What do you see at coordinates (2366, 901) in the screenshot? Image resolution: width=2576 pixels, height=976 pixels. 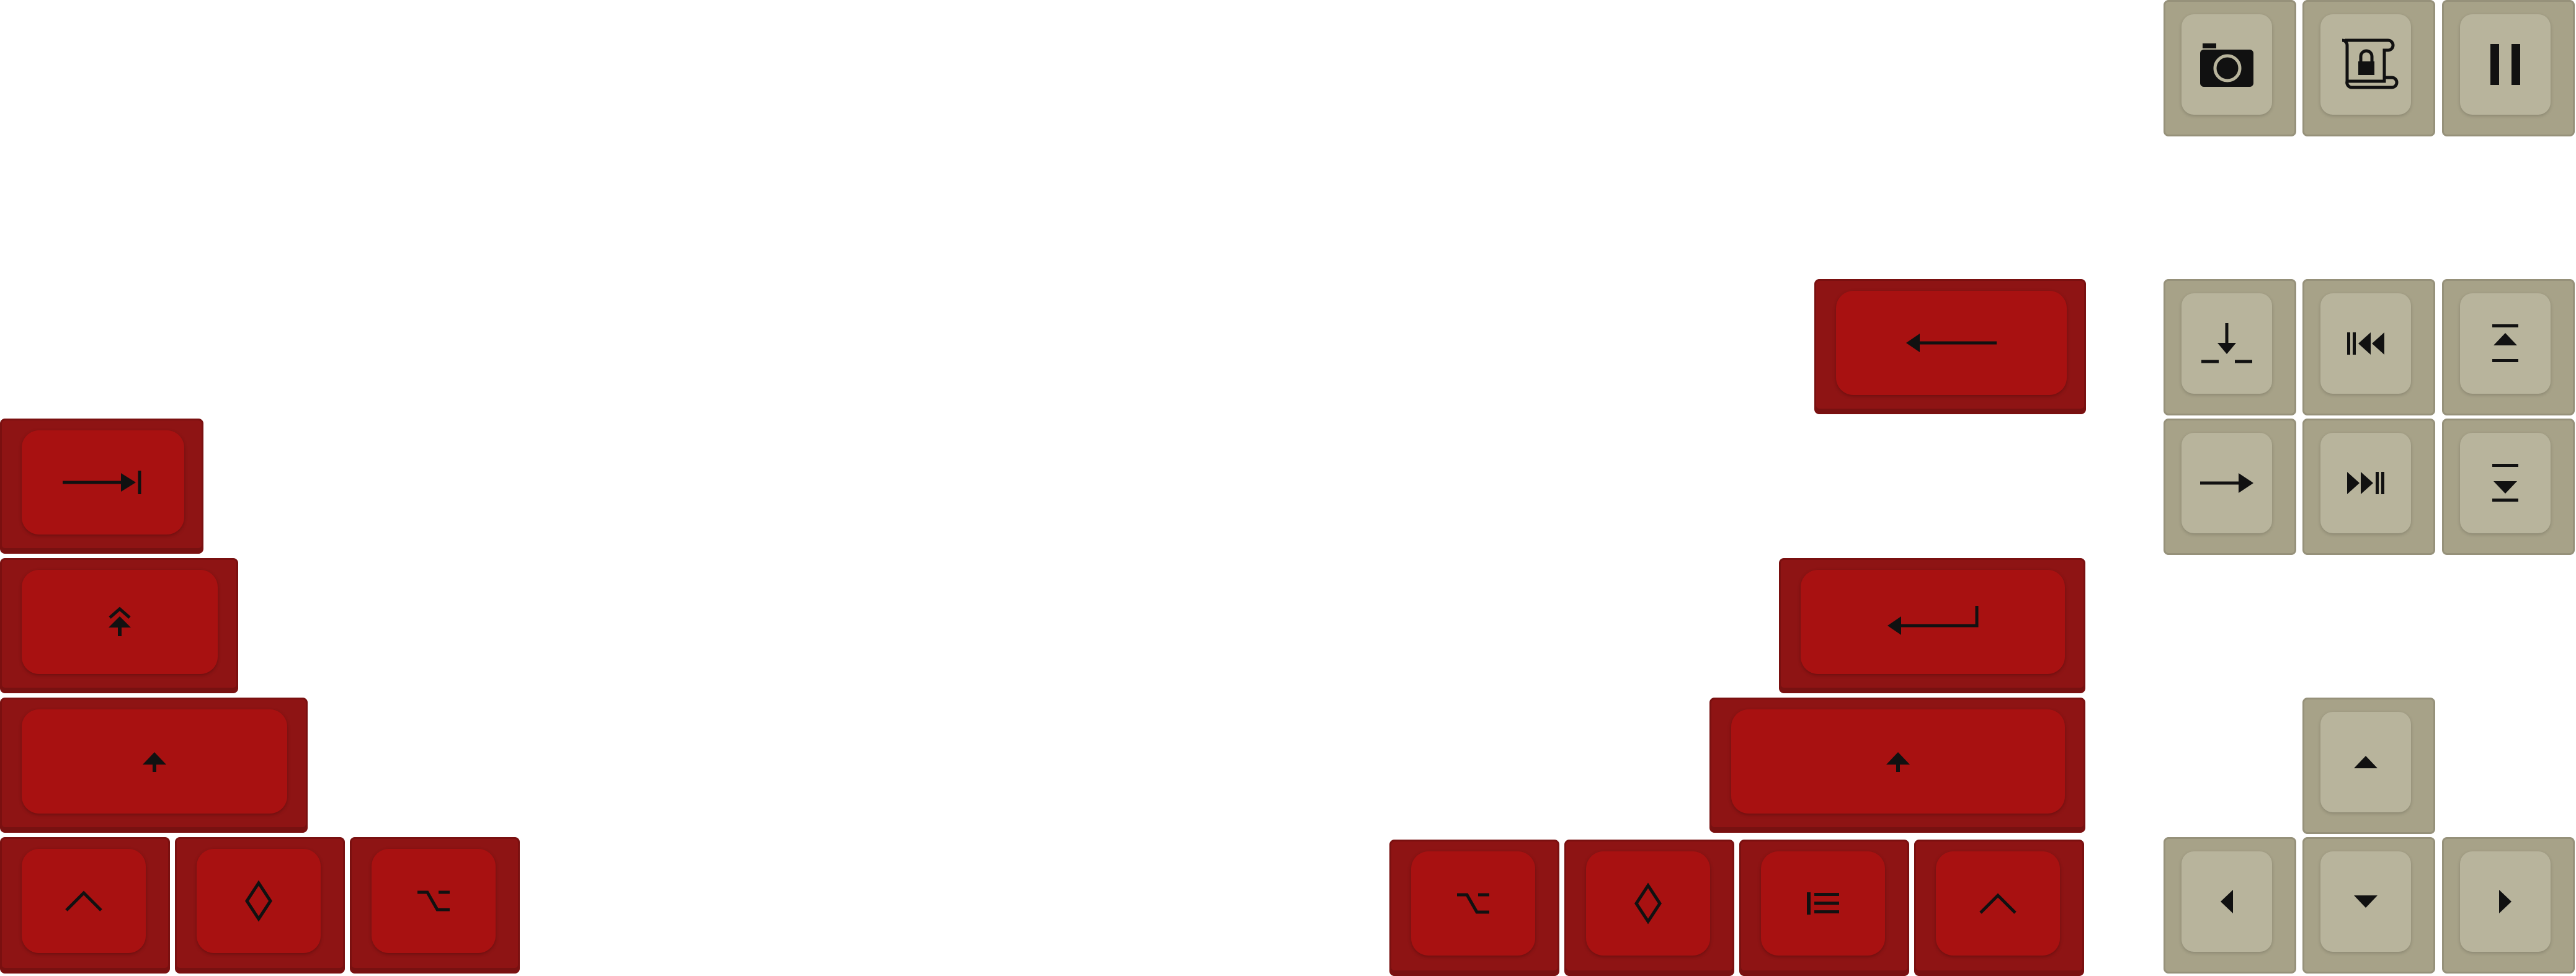 I see `arrow-down-icon` at bounding box center [2366, 901].